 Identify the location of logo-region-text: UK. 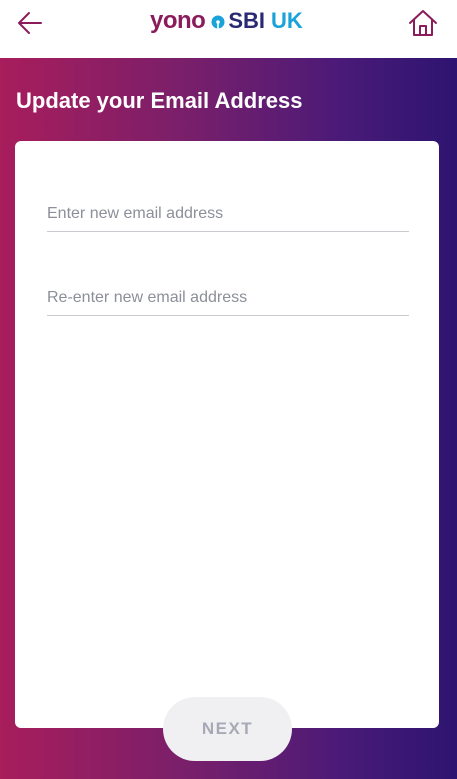
(287, 20).